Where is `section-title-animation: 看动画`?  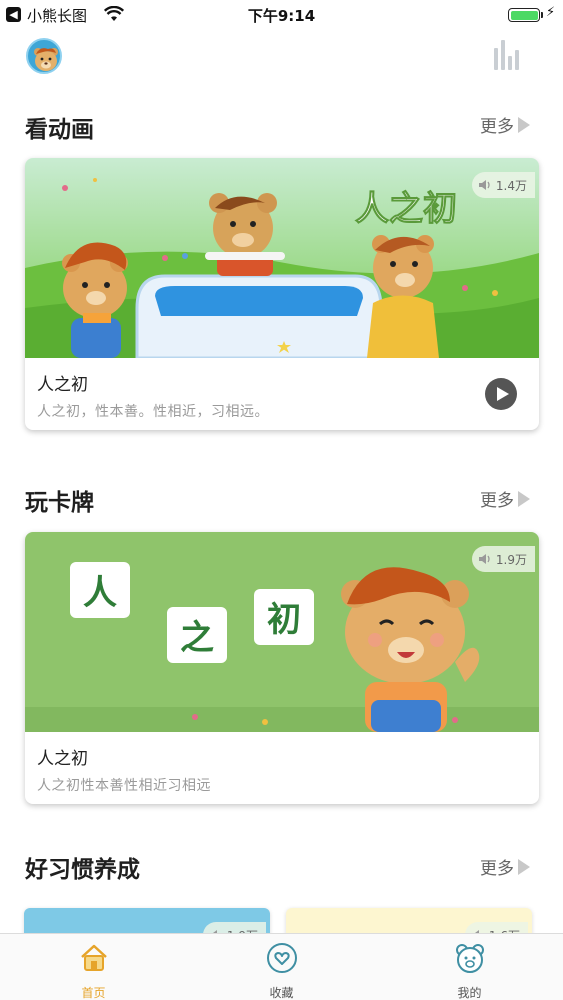 section-title-animation: 看动画 is located at coordinates (59, 130).